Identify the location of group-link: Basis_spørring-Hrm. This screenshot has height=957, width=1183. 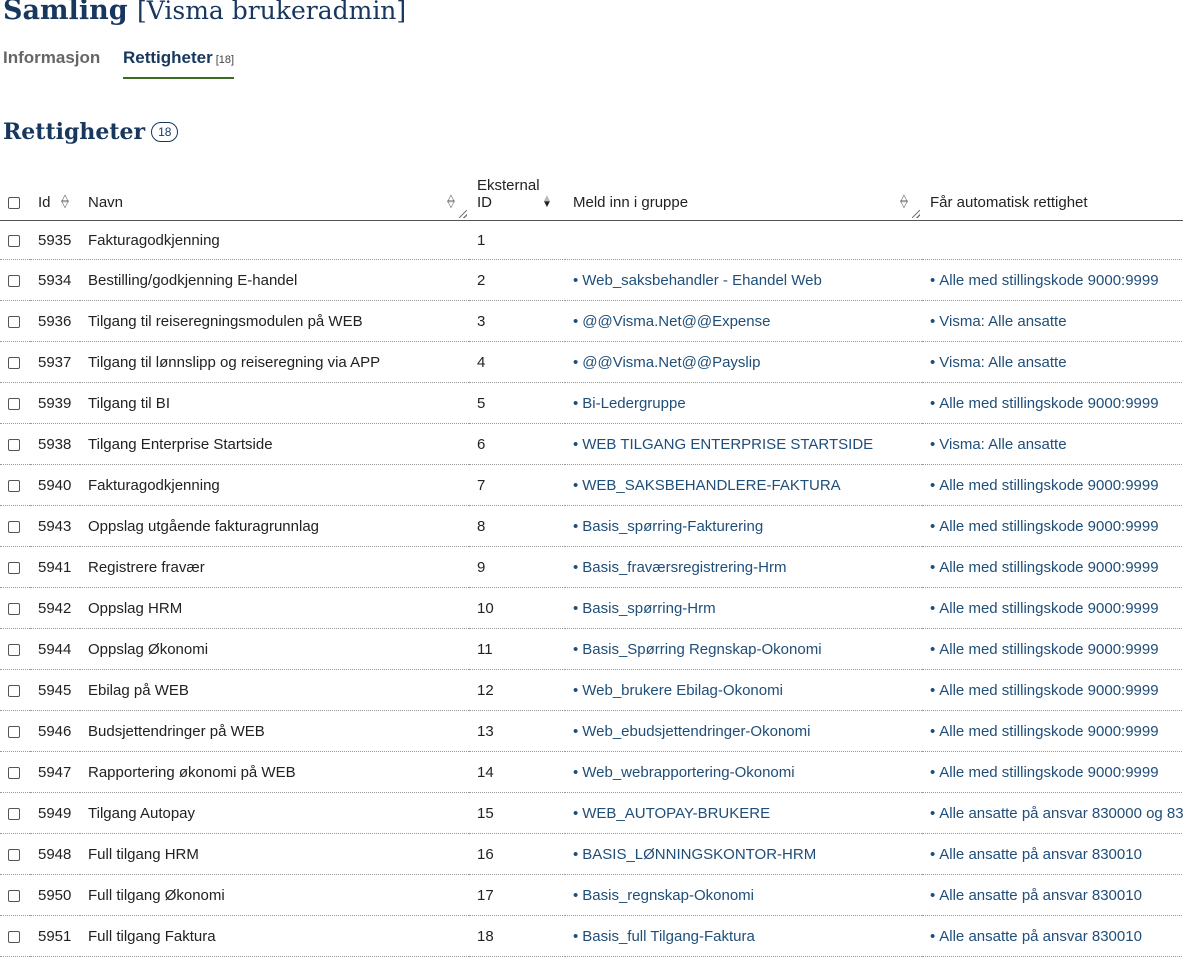
(648, 608).